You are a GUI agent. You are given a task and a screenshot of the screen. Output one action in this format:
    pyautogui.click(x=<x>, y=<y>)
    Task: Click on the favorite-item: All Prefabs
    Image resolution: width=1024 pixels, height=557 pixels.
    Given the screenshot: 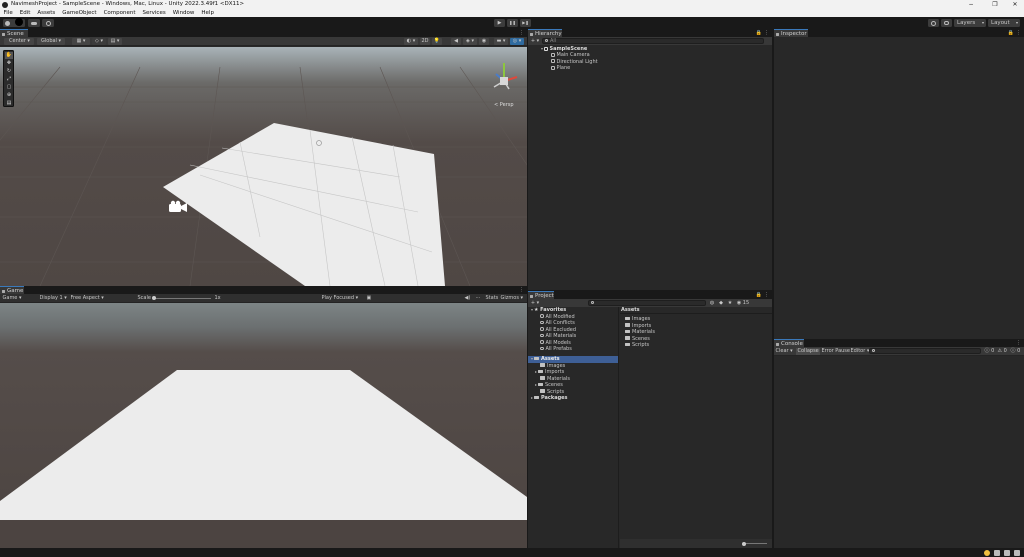 What is the action you would take?
    pyautogui.click(x=573, y=349)
    